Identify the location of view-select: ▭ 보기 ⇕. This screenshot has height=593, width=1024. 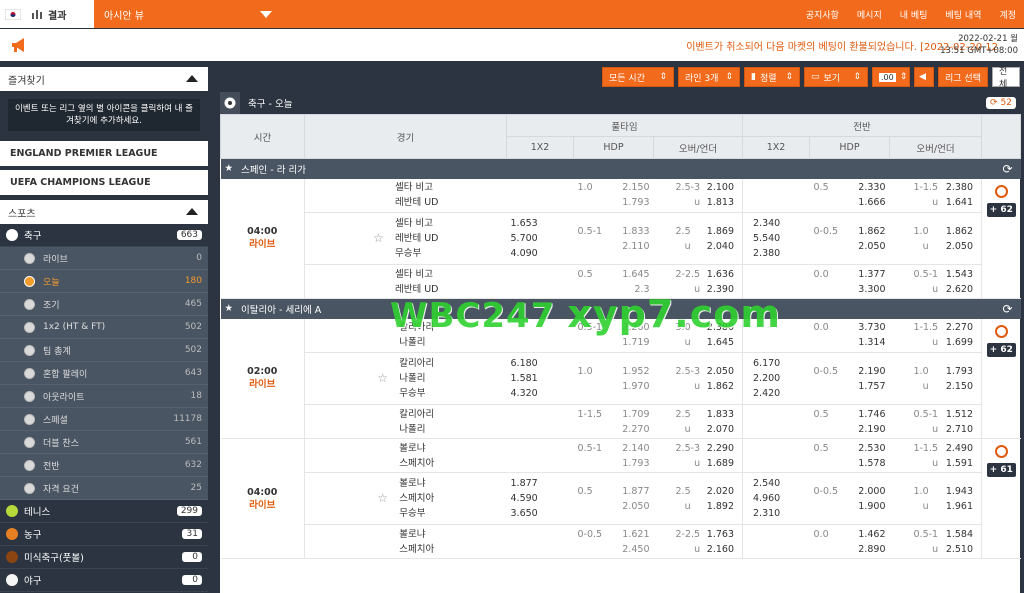
(836, 77).